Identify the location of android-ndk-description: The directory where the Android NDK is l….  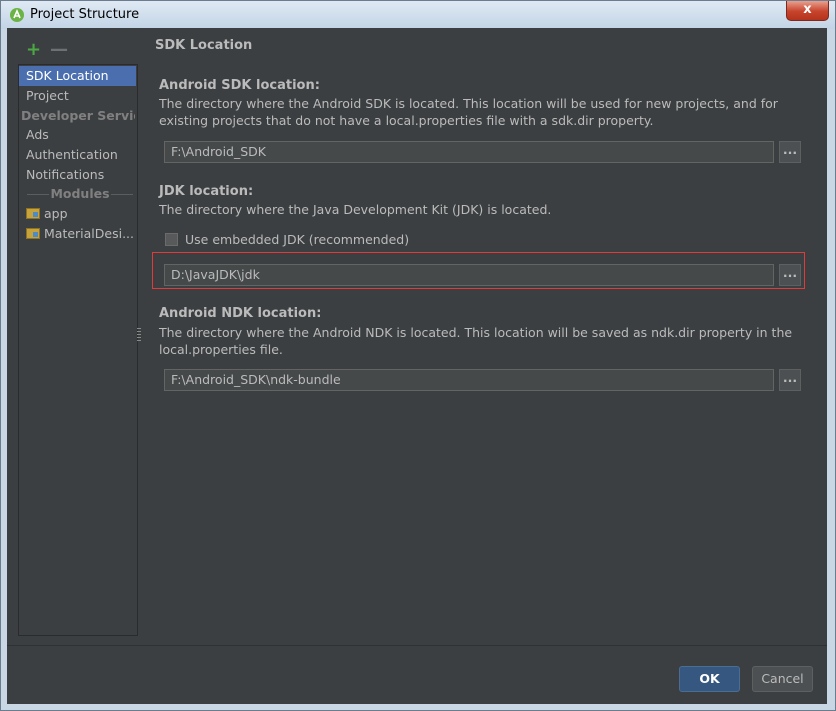
(476, 341).